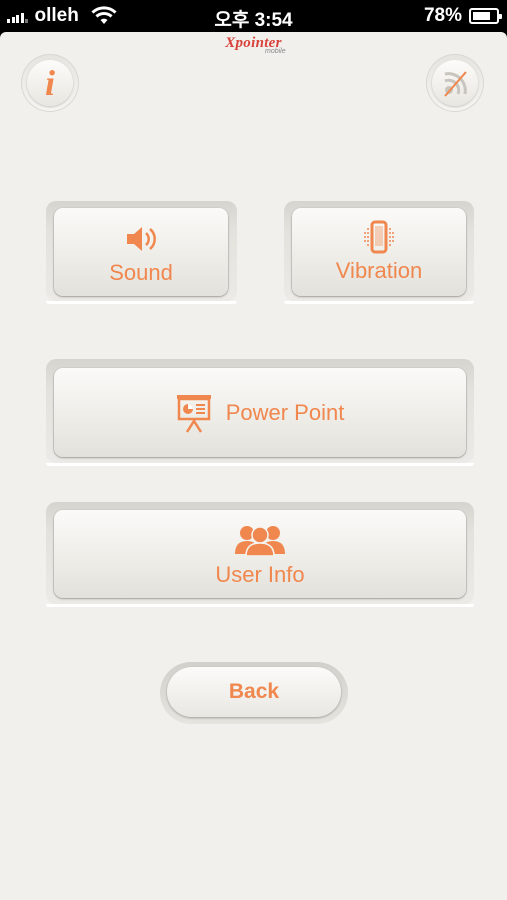 The width and height of the screenshot is (507, 900). What do you see at coordinates (285, 412) in the screenshot?
I see `power-point-label: Power Point` at bounding box center [285, 412].